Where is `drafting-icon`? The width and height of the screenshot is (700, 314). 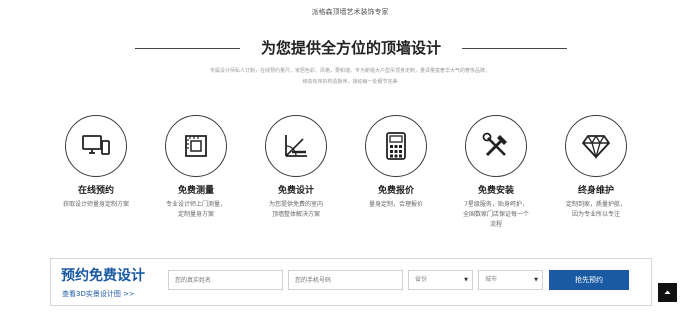
drafting-icon is located at coordinates (296, 146).